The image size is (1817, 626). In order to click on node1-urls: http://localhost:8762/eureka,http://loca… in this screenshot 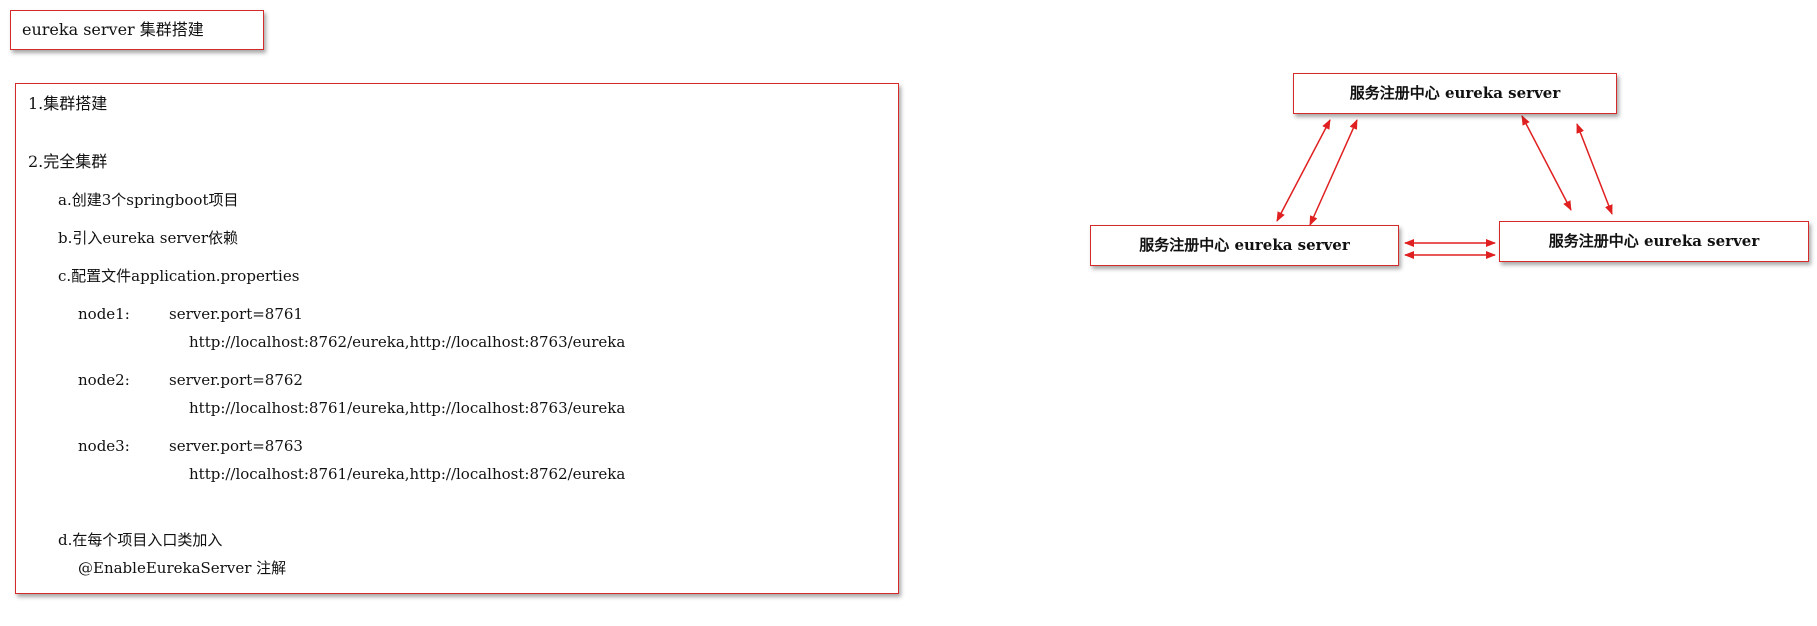, I will do `click(407, 342)`.